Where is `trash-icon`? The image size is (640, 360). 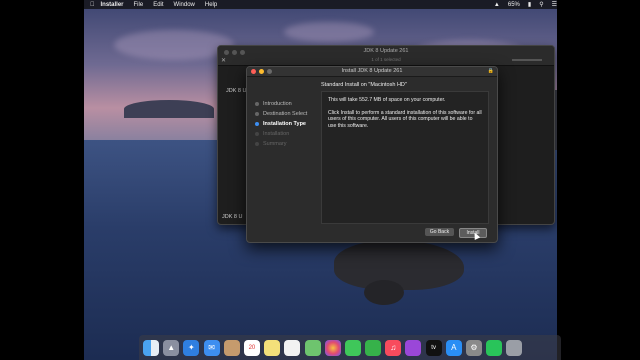
trash-icon is located at coordinates (514, 347).